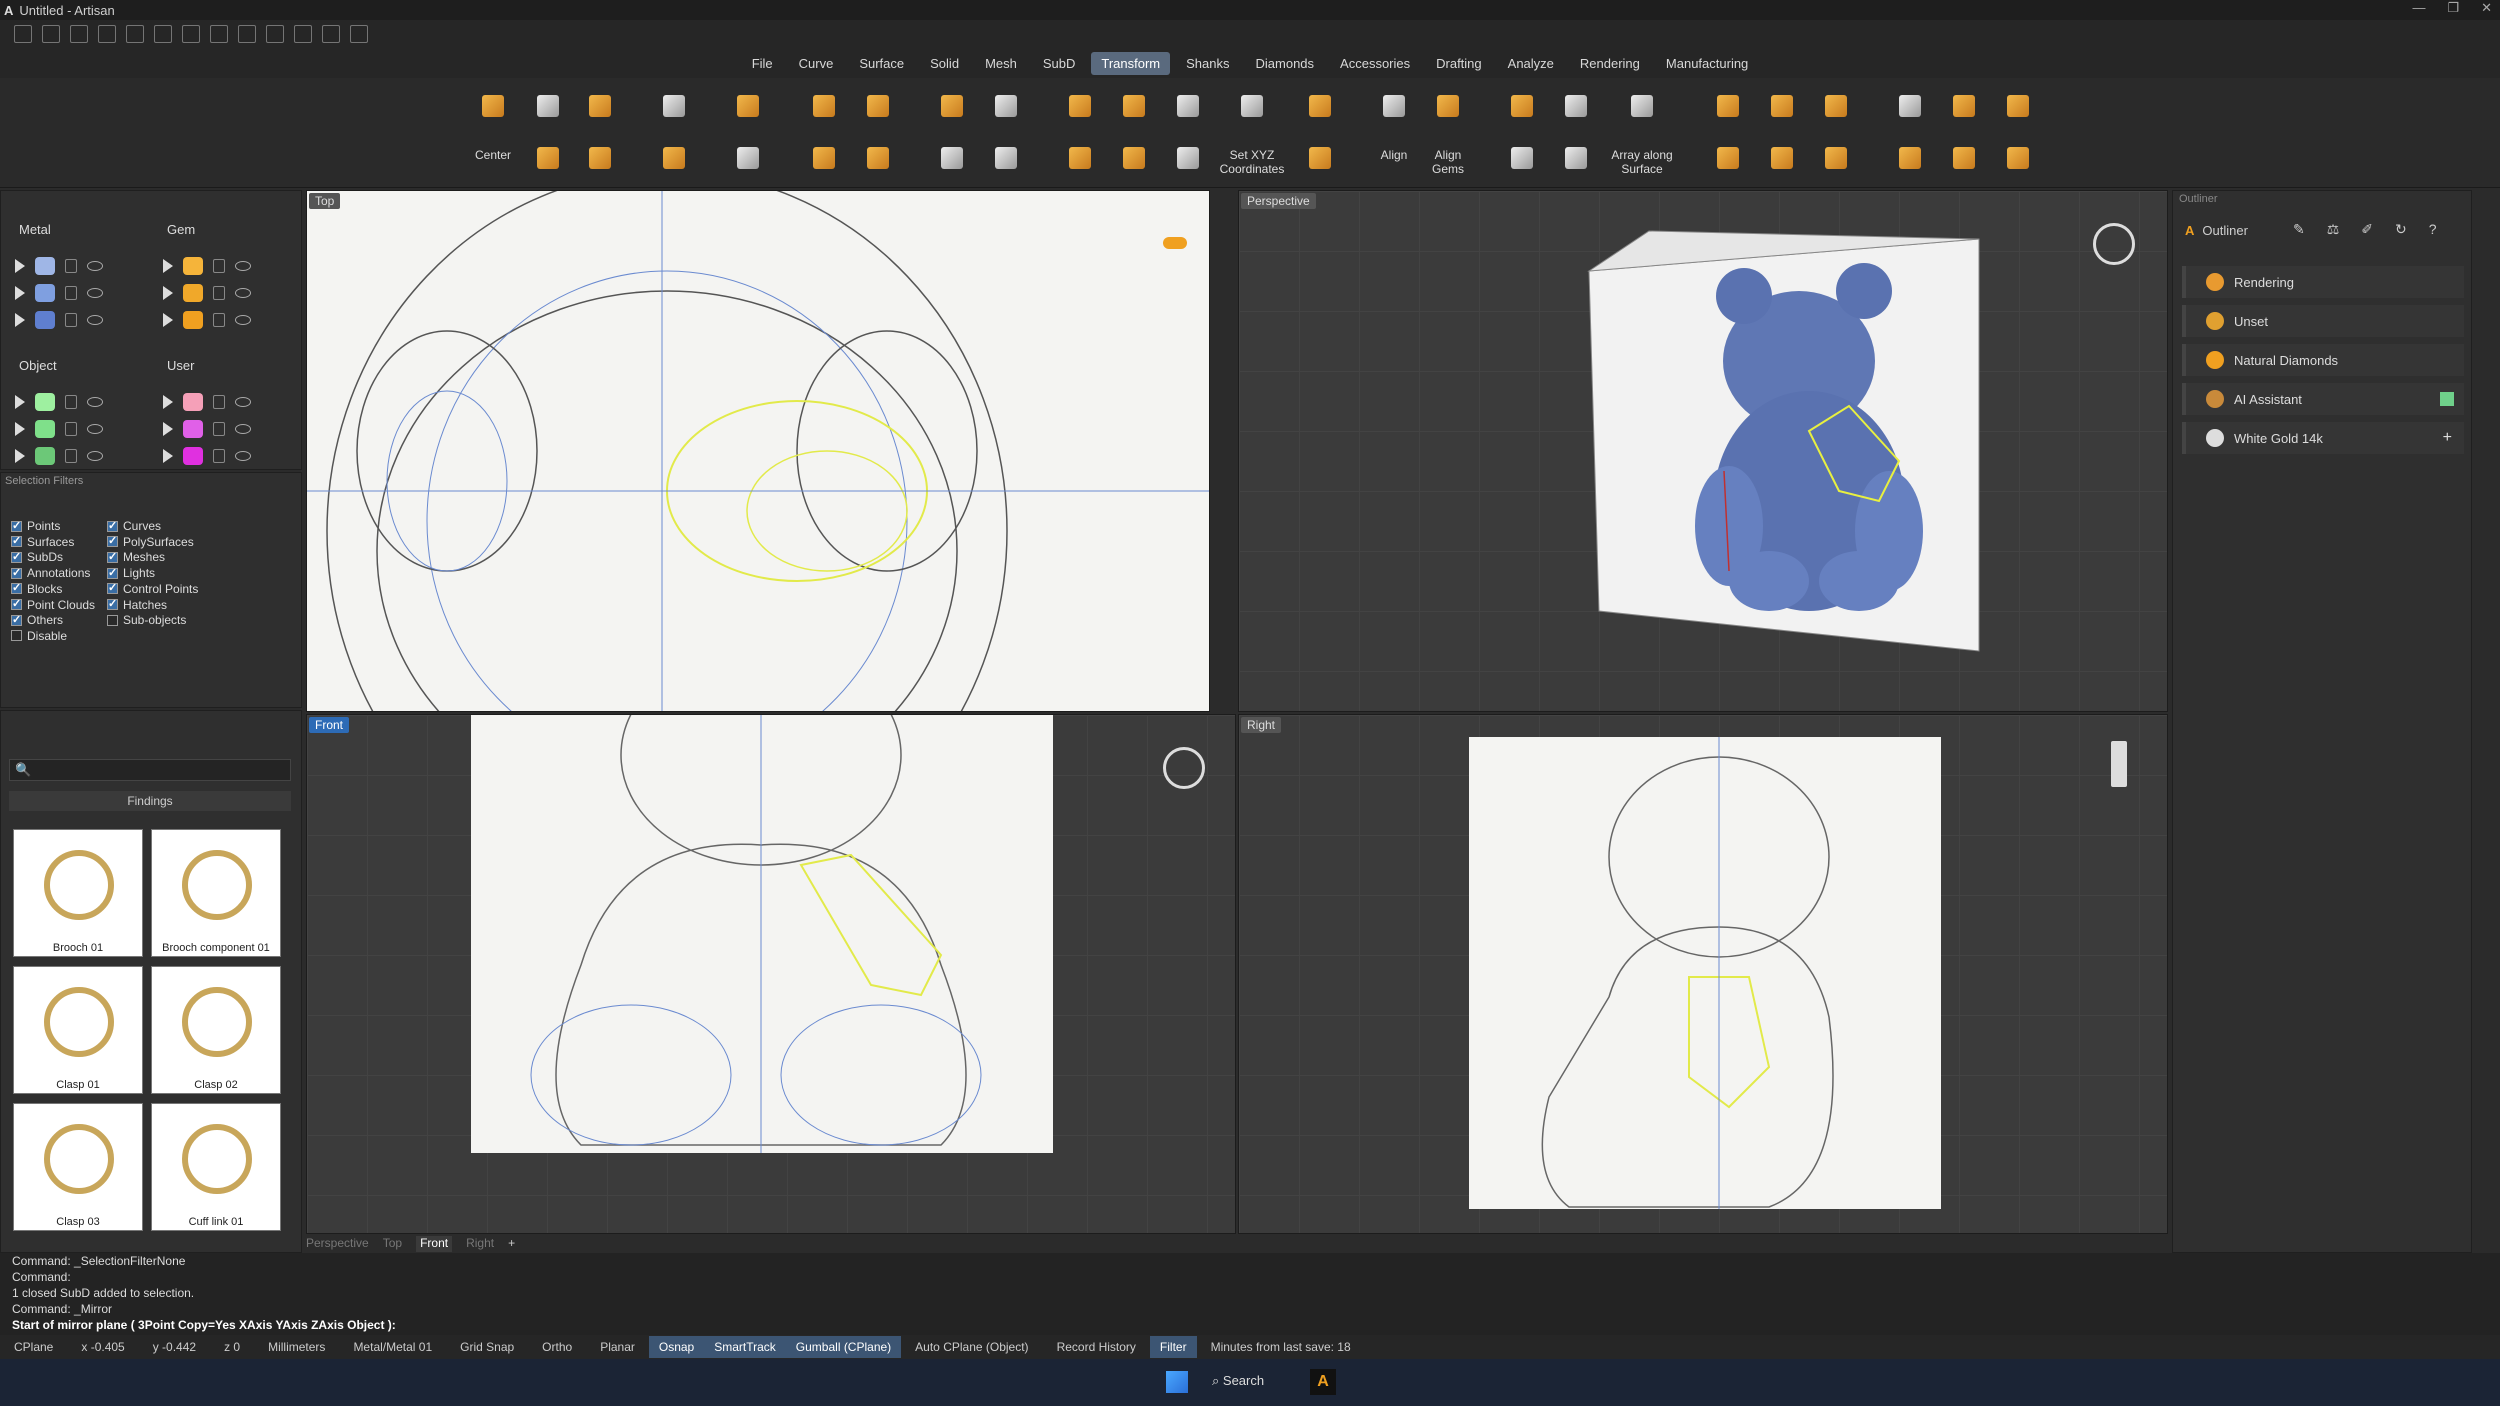  Describe the element at coordinates (275, 34) in the screenshot. I see `measure-icon` at that location.